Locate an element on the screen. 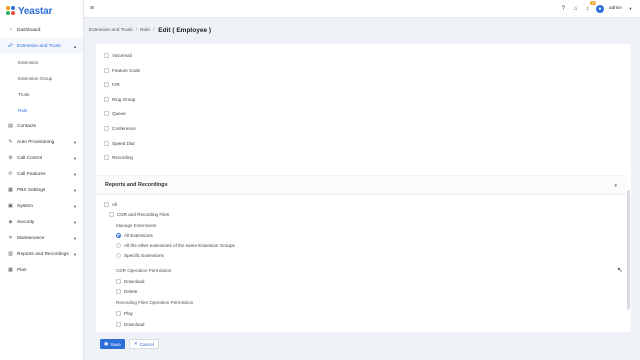 Image resolution: width=640 pixels, height=360 pixels. permission-queue: Queue is located at coordinates (115, 113).